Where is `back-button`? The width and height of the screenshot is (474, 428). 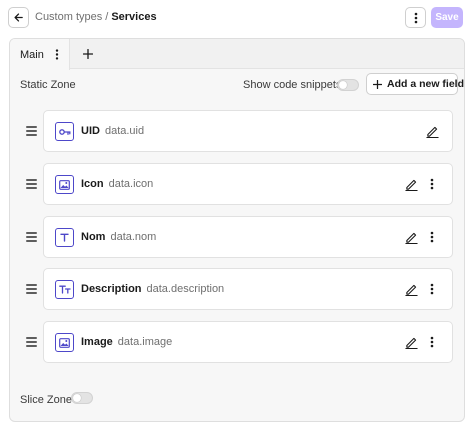
back-button is located at coordinates (18, 17).